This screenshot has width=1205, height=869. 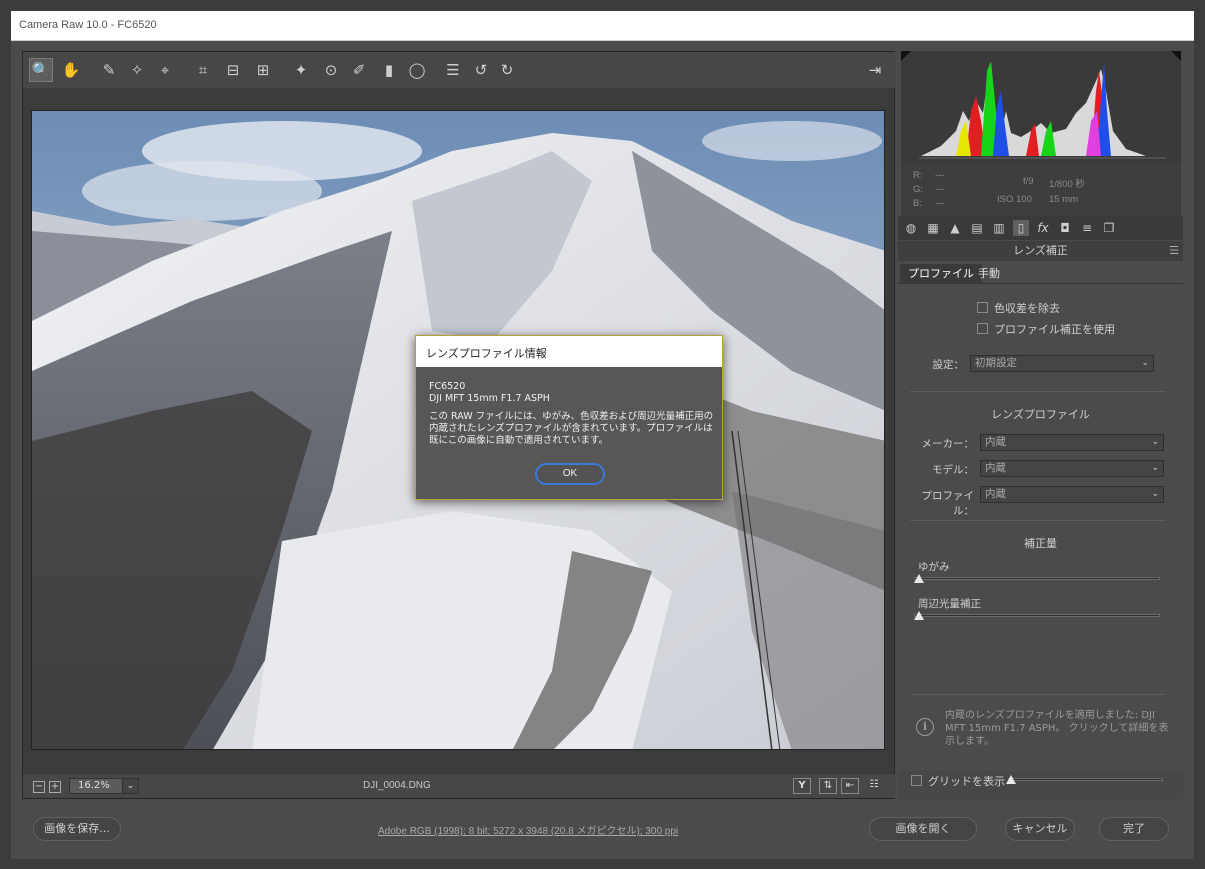 I want to click on split-toning-tab-icon: ▥, so click(x=999, y=228).